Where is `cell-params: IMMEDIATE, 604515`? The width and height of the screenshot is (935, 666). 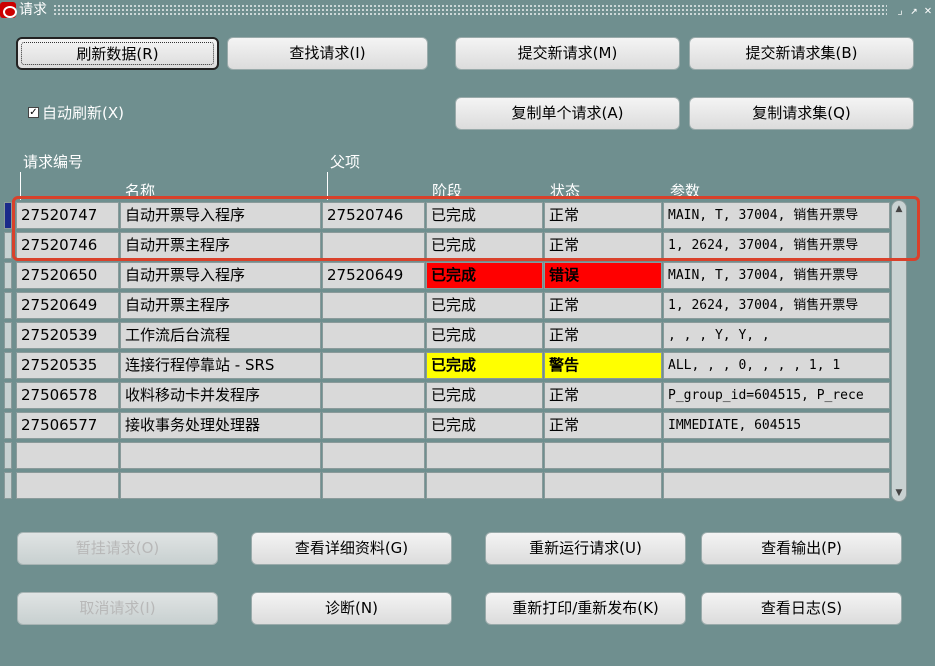
cell-params: IMMEDIATE, 604515 is located at coordinates (776, 425).